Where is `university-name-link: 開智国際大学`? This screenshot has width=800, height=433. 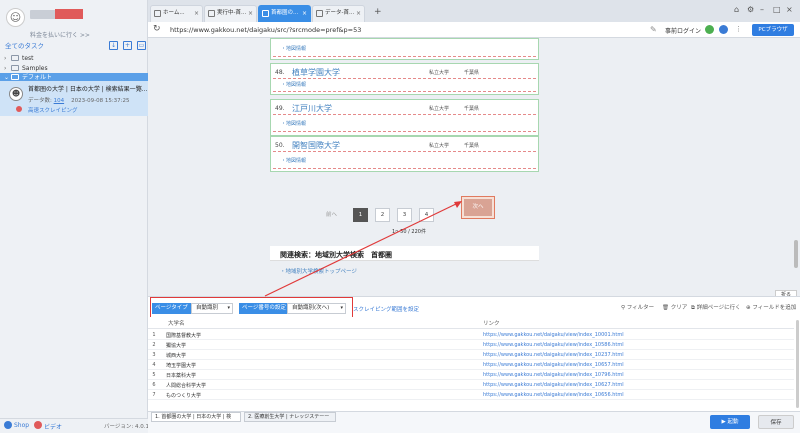
university-name-link: 開智国際大学 is located at coordinates (316, 145).